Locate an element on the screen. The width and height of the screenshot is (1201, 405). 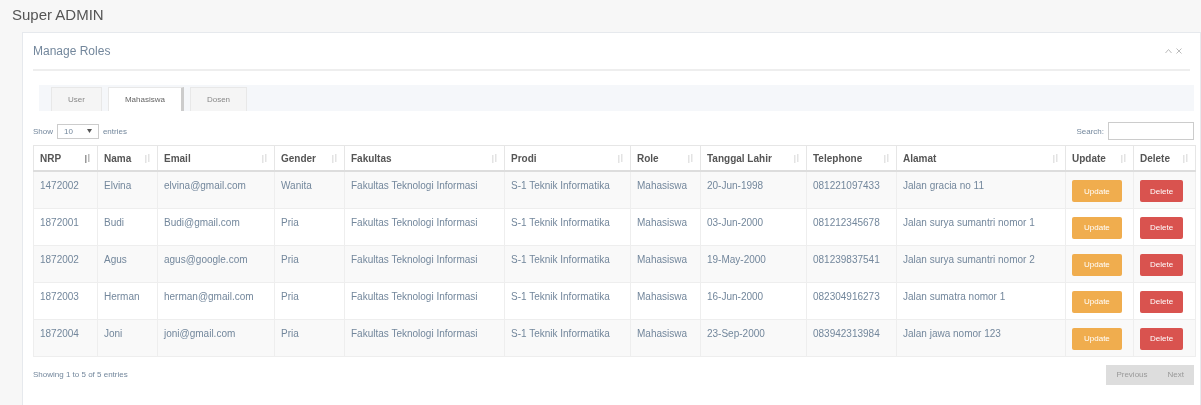
table-cell: elvina@gmail.com is located at coordinates (216, 189).